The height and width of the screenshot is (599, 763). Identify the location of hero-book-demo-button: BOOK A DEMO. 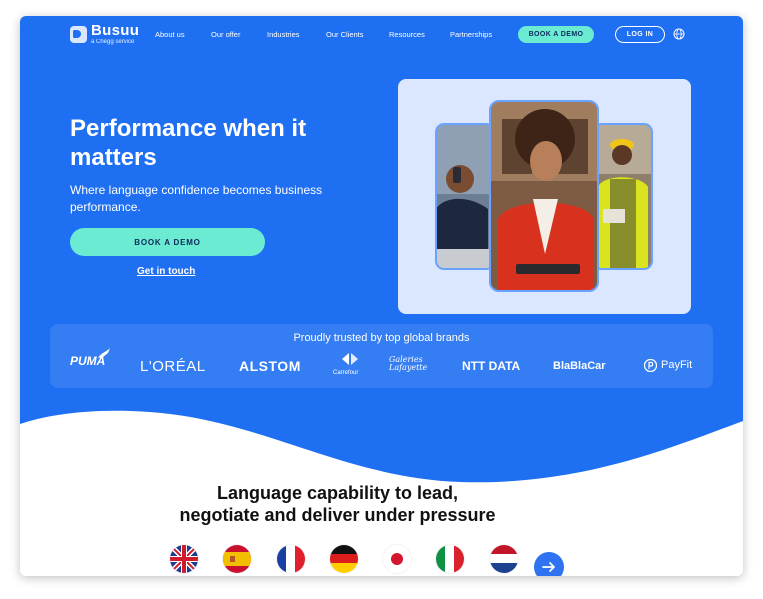
(167, 242).